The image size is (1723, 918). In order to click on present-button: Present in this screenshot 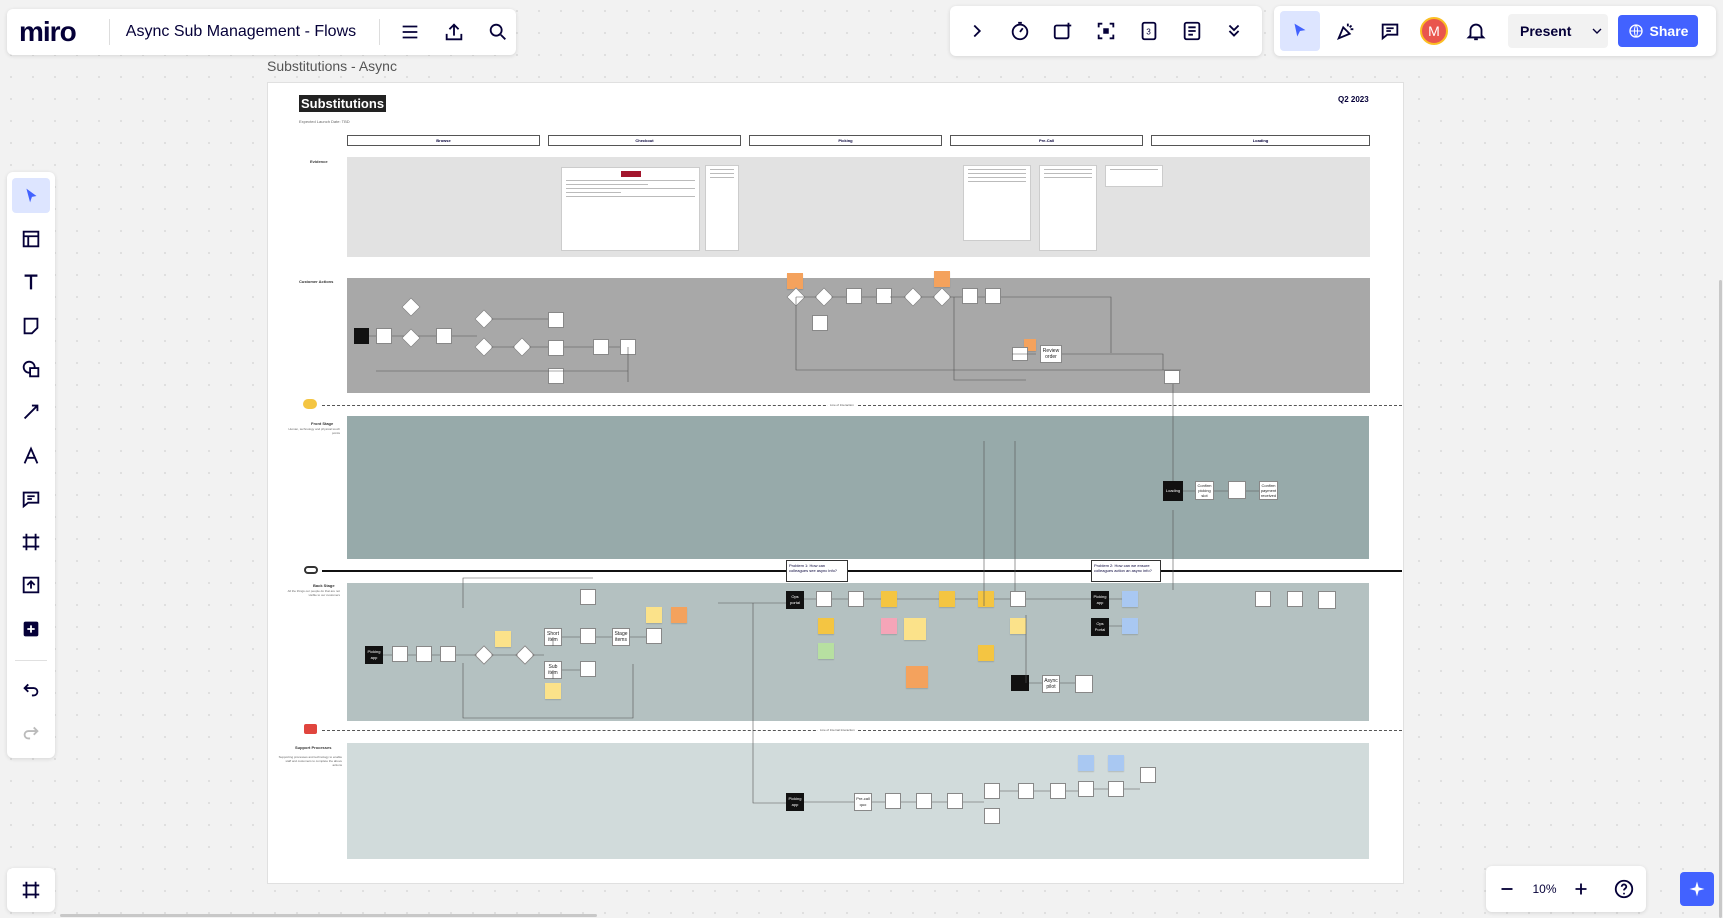, I will do `click(1558, 31)`.